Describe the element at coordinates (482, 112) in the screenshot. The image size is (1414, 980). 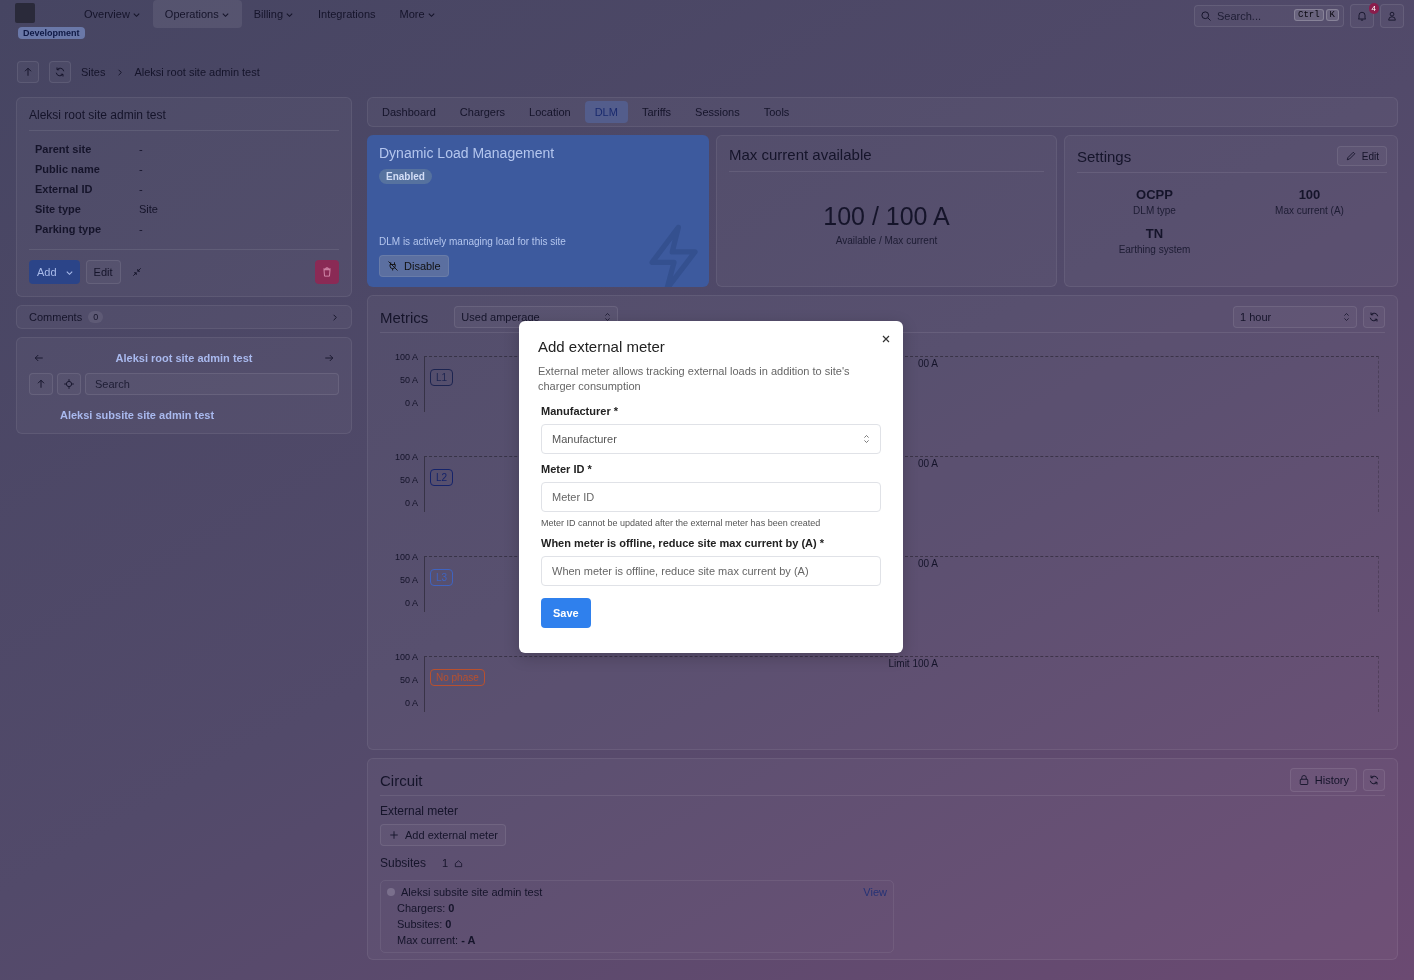
I see `tab: Chargers` at that location.